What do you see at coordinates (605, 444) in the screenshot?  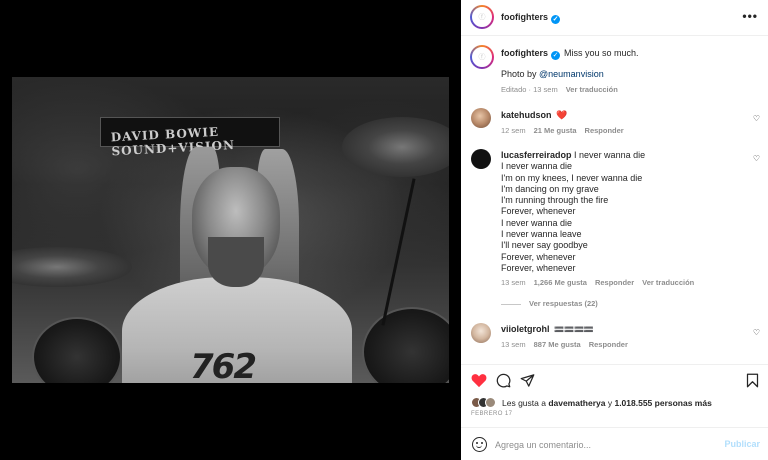 I see `comment-input` at bounding box center [605, 444].